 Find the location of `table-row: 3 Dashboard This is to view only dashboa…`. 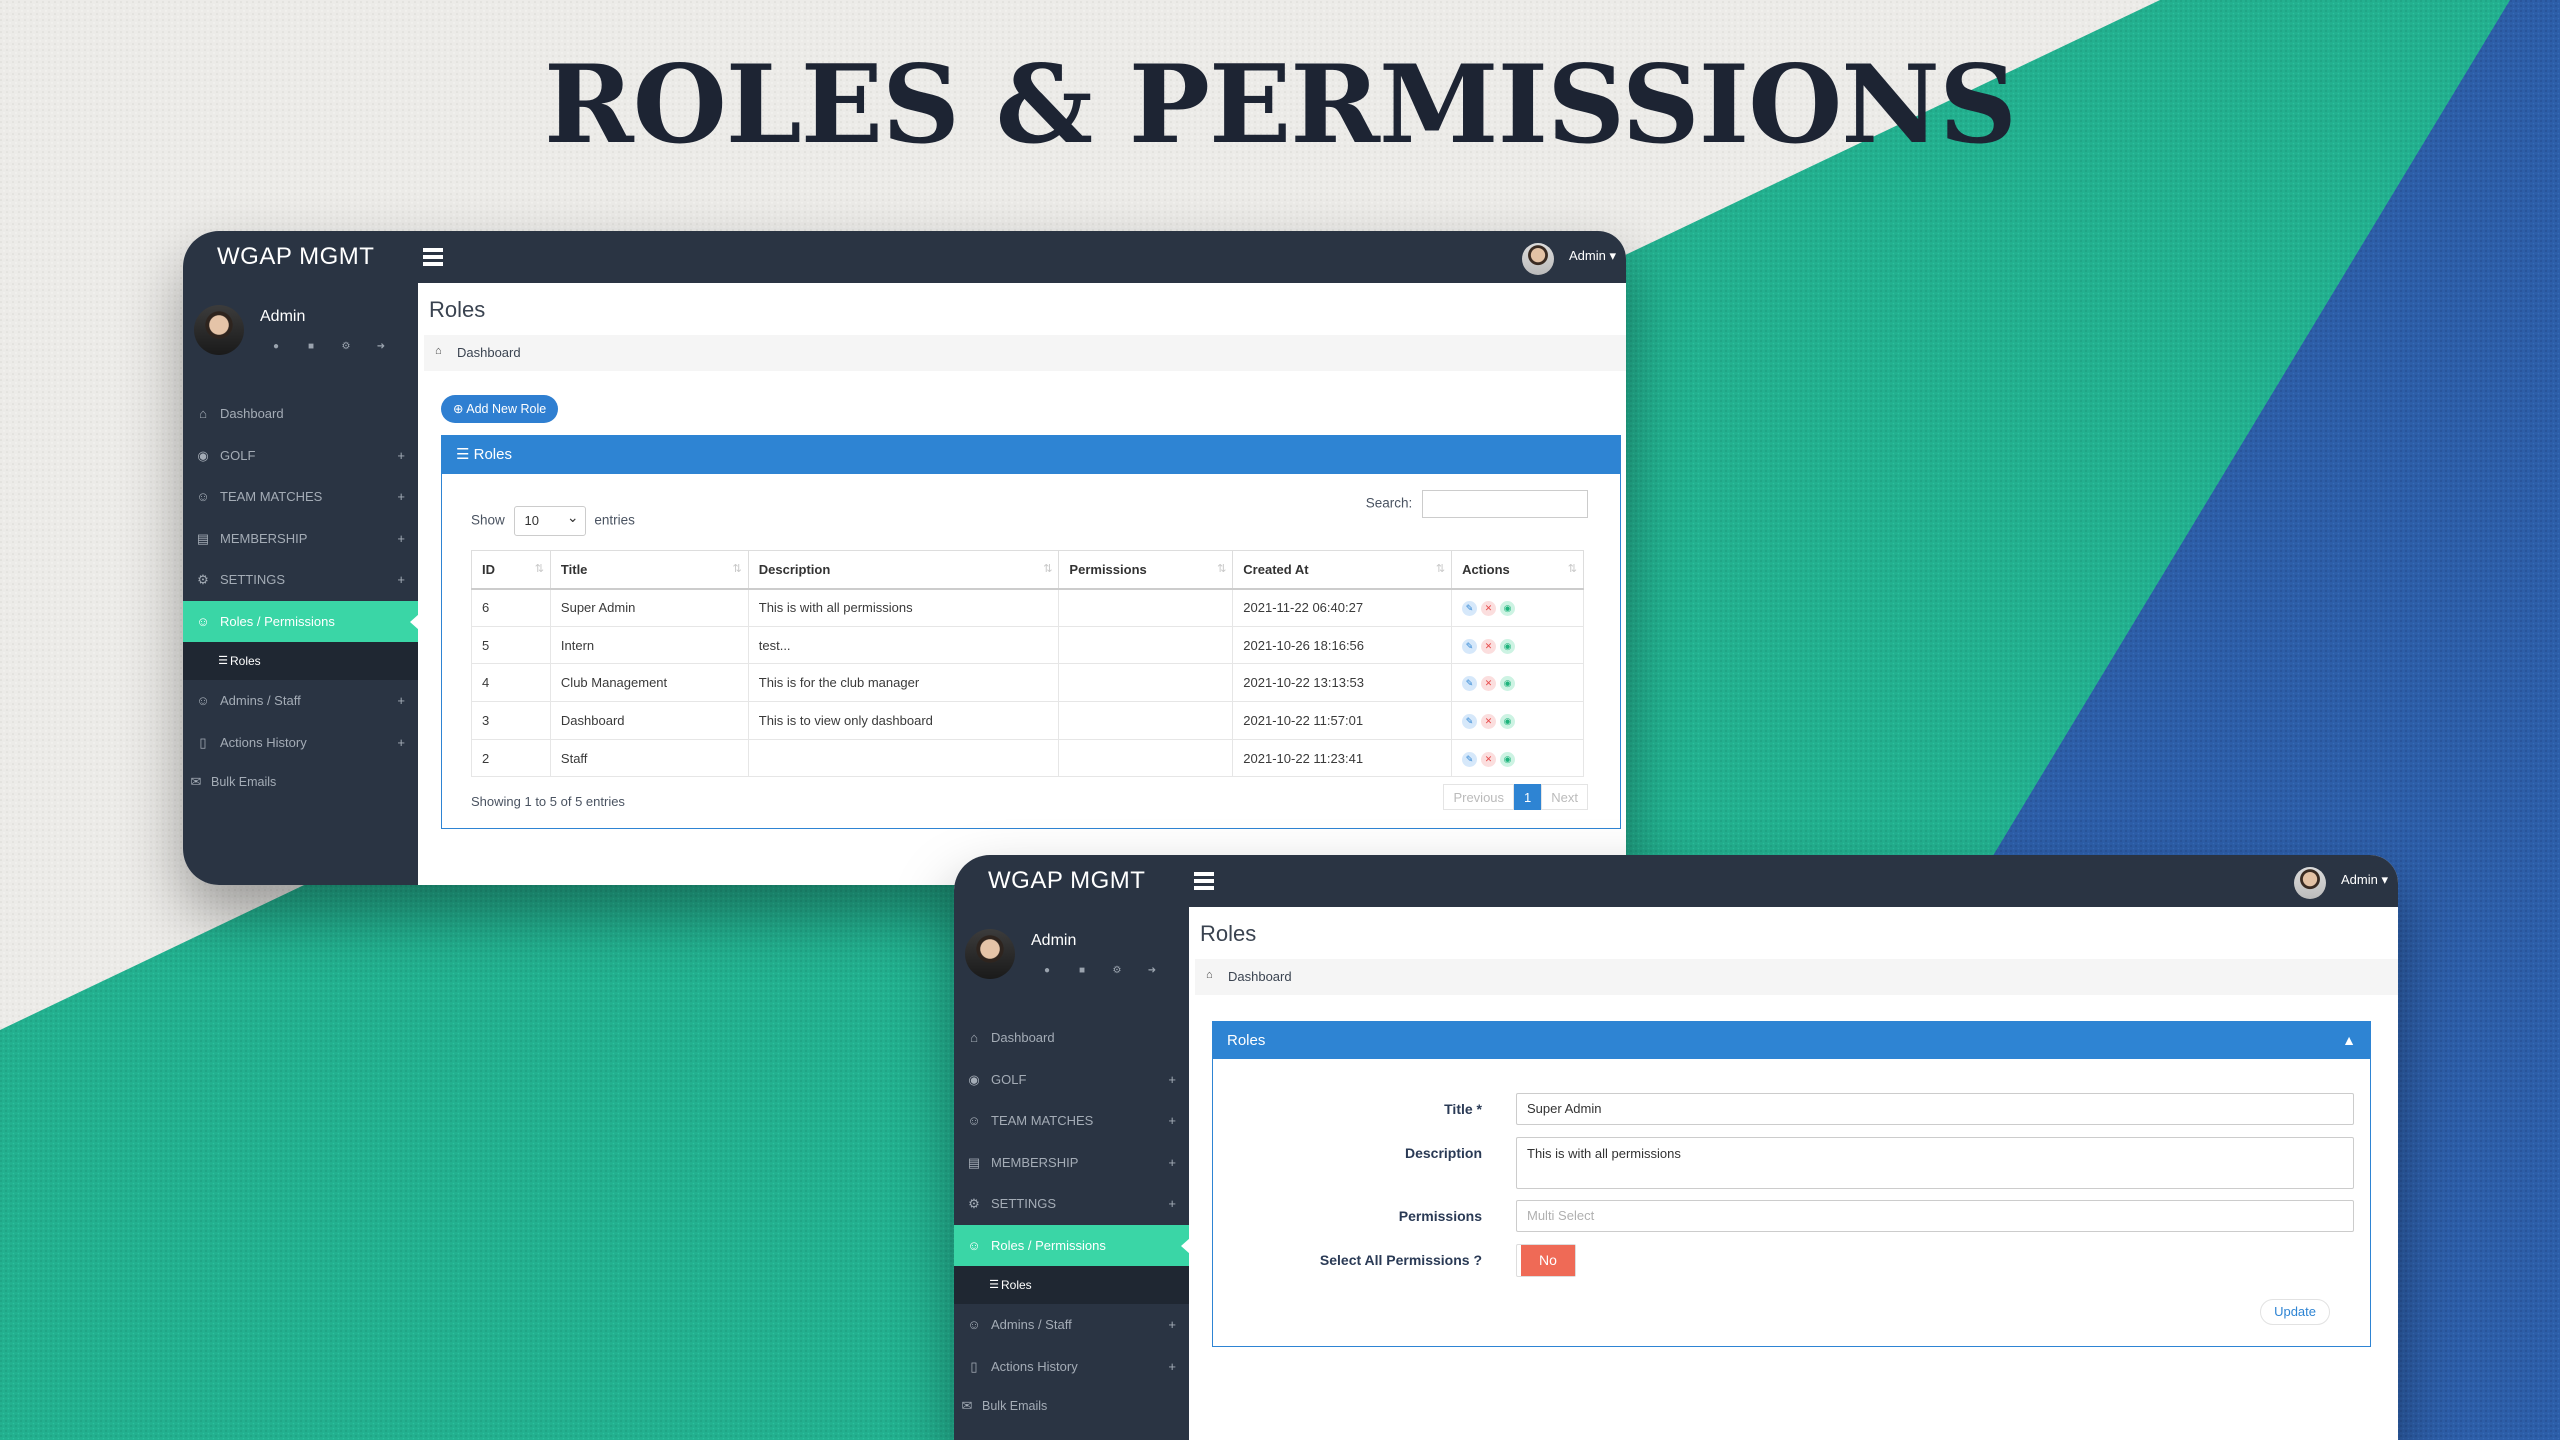

table-row: 3 Dashboard This is to view only dashboa… is located at coordinates (1027, 720).